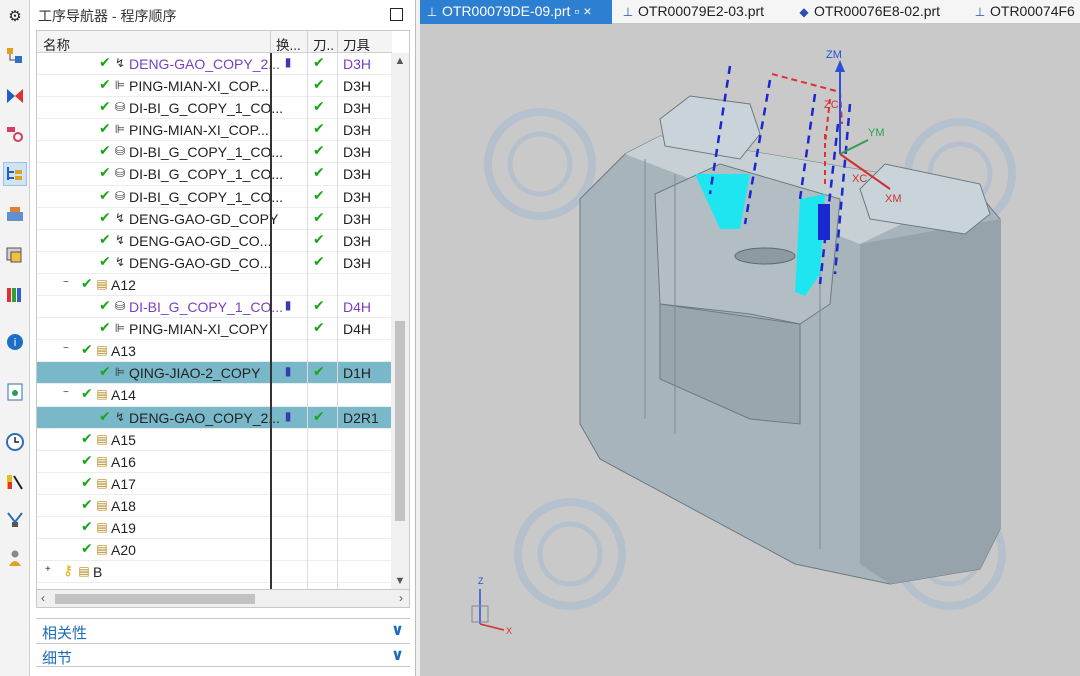 The image size is (1080, 676). Describe the element at coordinates (396, 14) in the screenshot. I see `maximize-icon` at that location.